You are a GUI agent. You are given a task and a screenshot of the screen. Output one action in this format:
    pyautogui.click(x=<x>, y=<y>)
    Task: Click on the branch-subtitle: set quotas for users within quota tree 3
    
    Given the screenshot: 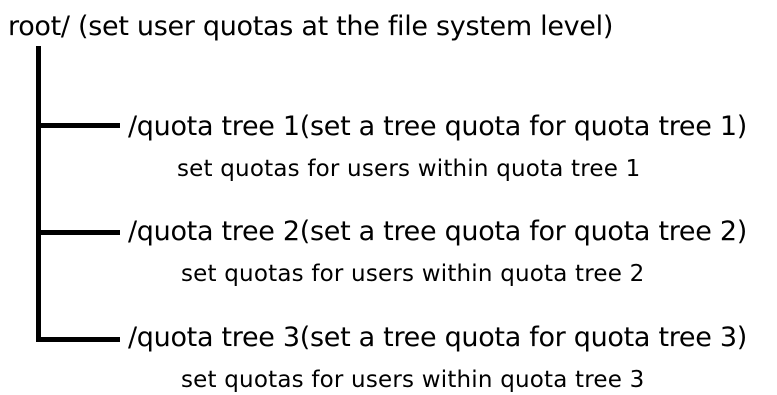 What is the action you would take?
    pyautogui.click(x=413, y=380)
    